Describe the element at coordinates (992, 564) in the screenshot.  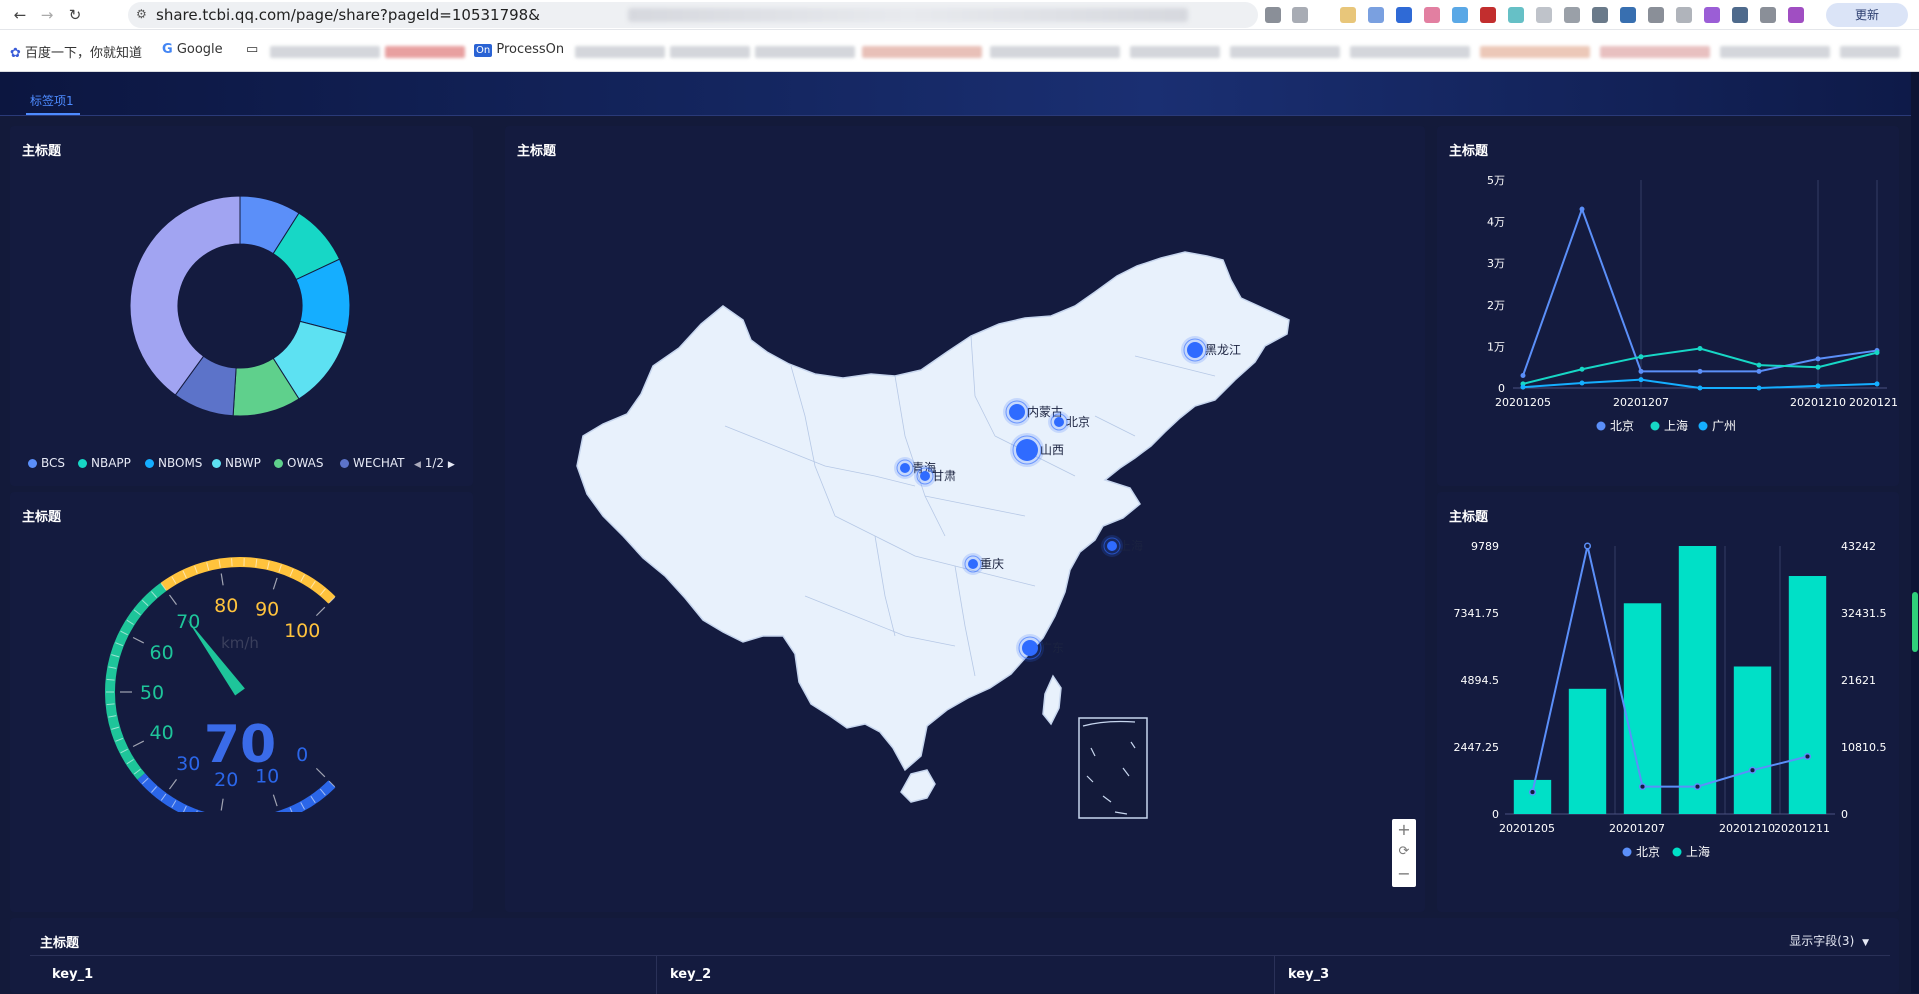
I see `map-point-label: 重庆` at that location.